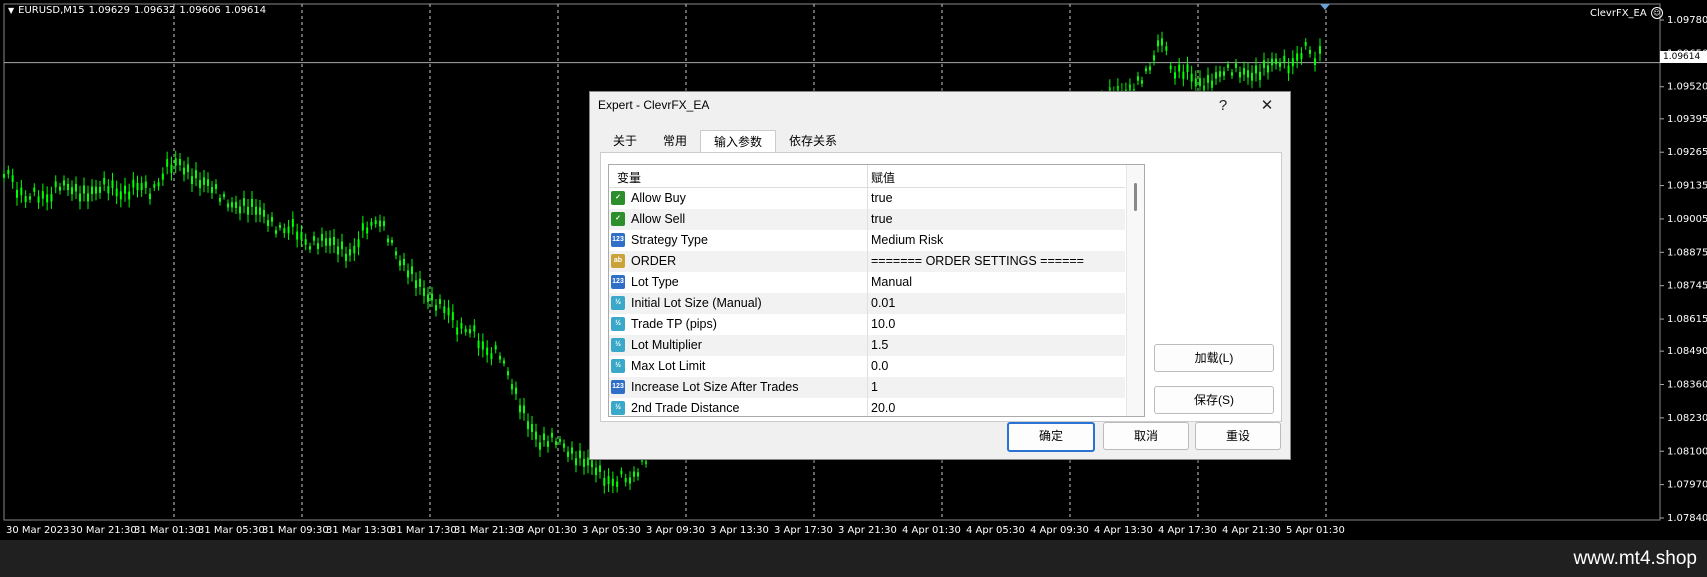 Image resolution: width=1707 pixels, height=577 pixels. What do you see at coordinates (1635, 558) in the screenshot?
I see `site-watermark: www.mt4.shop` at bounding box center [1635, 558].